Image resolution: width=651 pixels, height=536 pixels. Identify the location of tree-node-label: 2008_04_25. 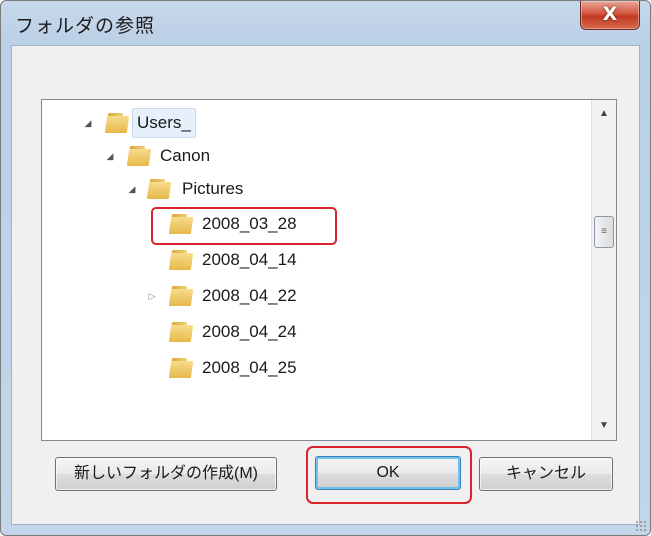
(249, 367).